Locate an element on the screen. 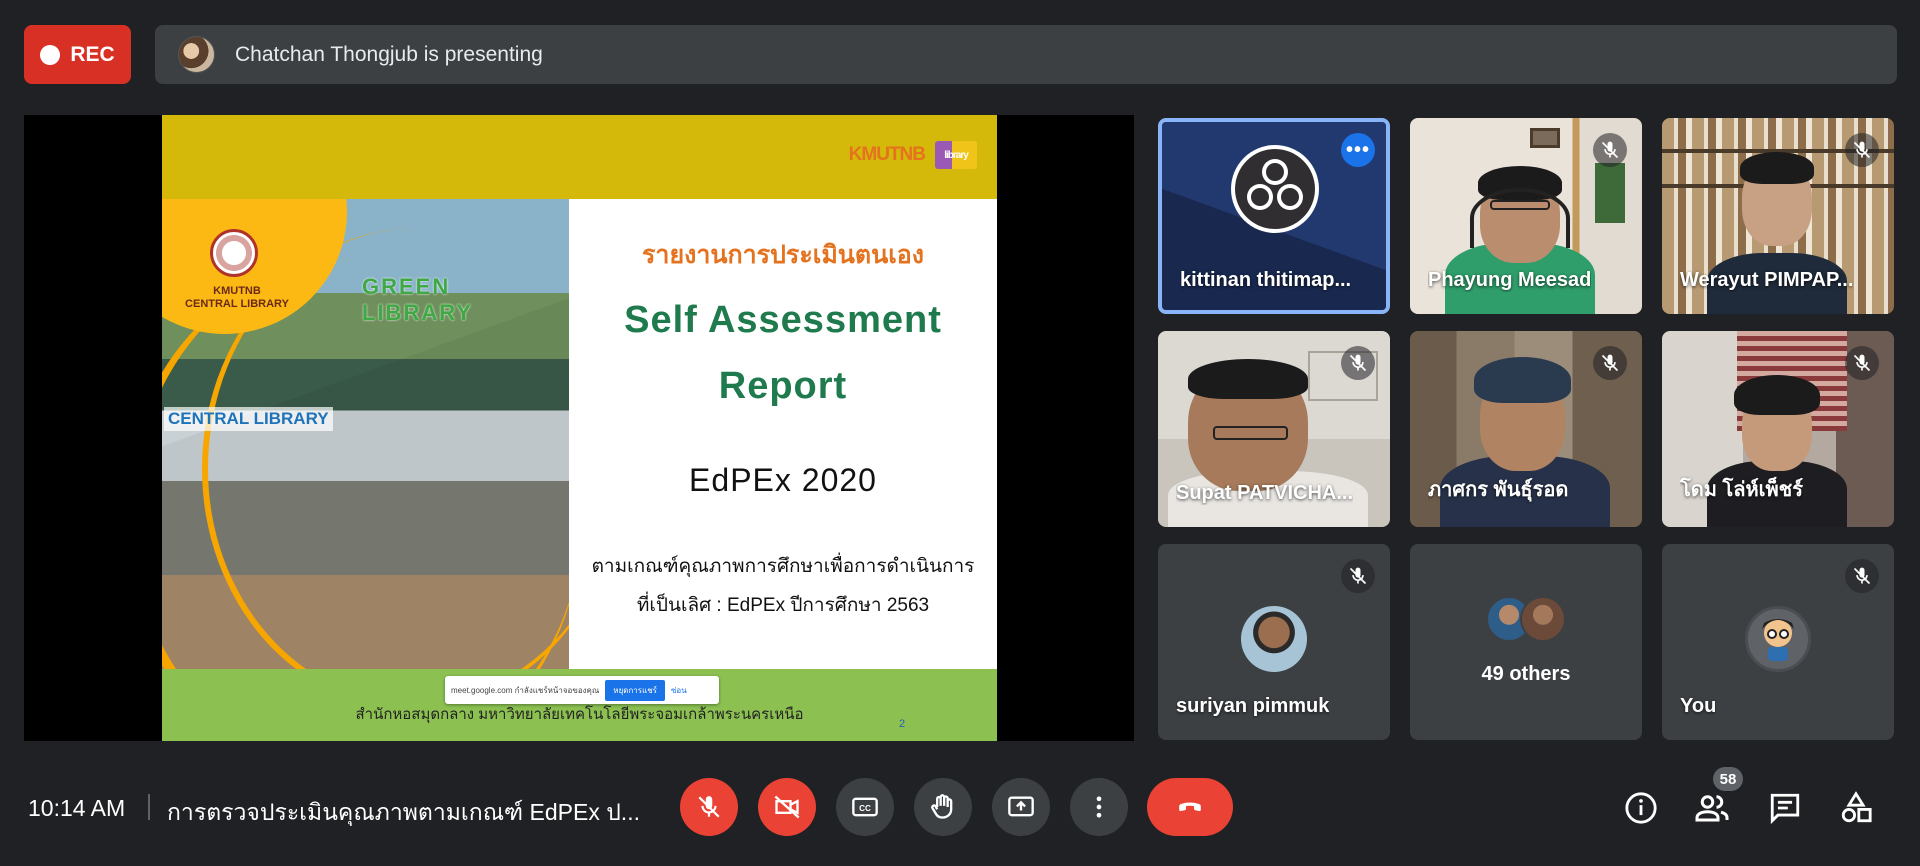 Image resolution: width=1920 pixels, height=866 pixels. recording-indicator: REC is located at coordinates (77, 54).